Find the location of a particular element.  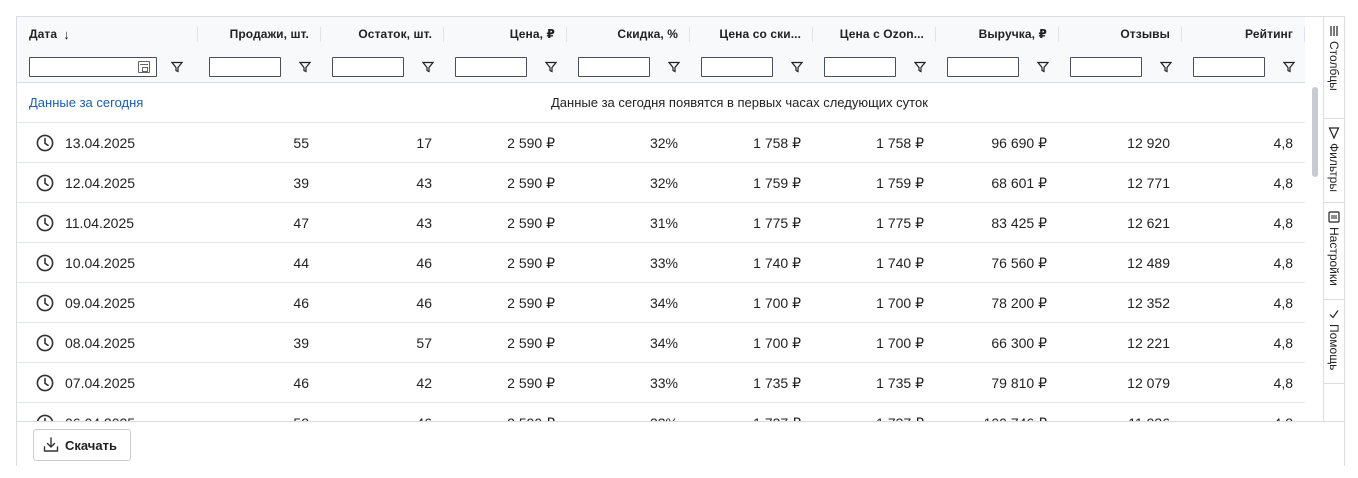

stock-cell: 43 is located at coordinates (424, 223).